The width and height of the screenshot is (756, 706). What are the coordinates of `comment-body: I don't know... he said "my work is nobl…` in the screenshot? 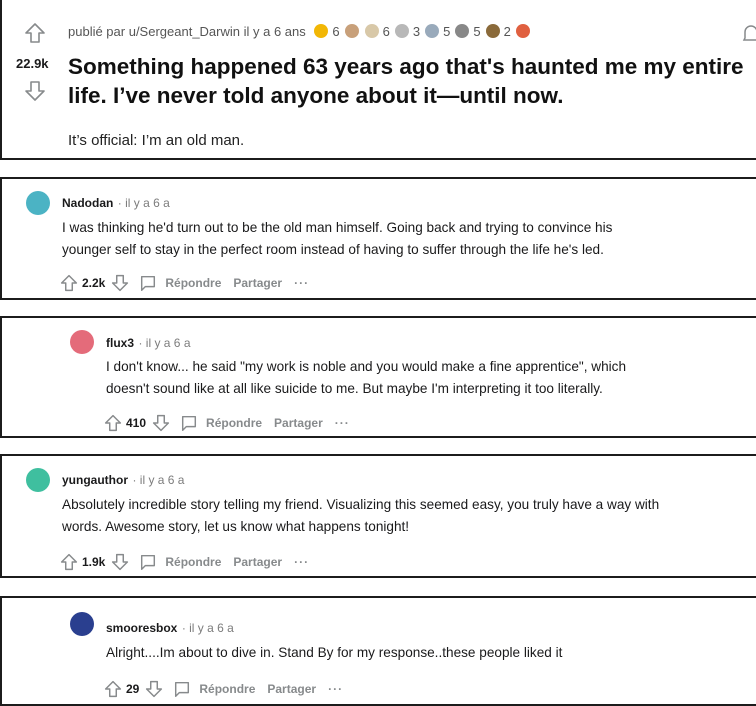 It's located at (366, 377).